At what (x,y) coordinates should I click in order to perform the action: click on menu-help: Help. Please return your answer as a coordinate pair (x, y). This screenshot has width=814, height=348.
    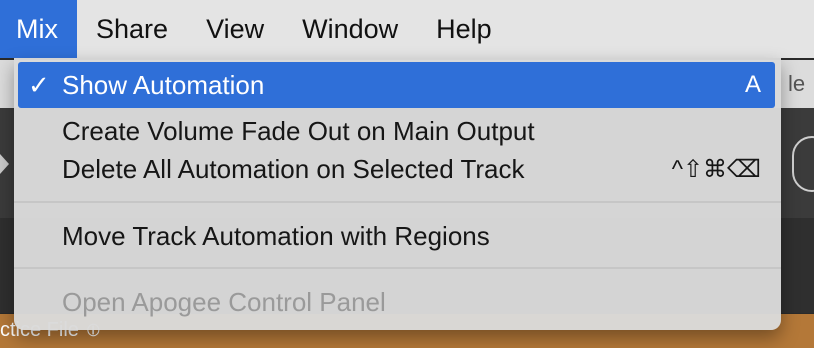
    Looking at the image, I should click on (464, 29).